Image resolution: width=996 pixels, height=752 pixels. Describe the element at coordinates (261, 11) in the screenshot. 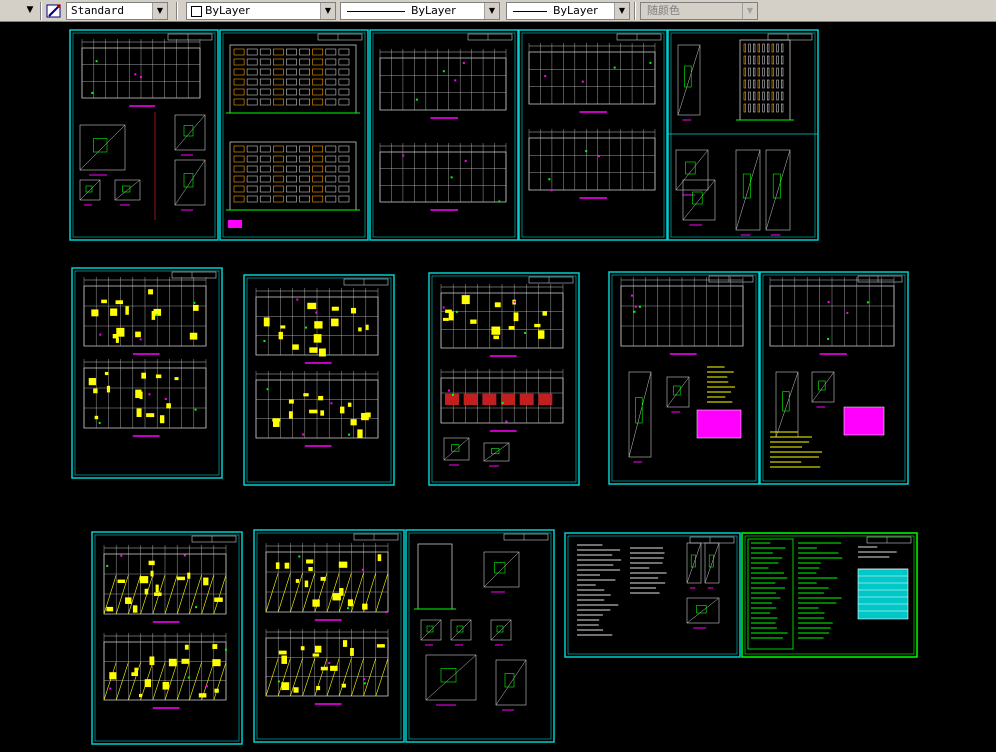

I see `layer-select: ByLayer ▼` at that location.